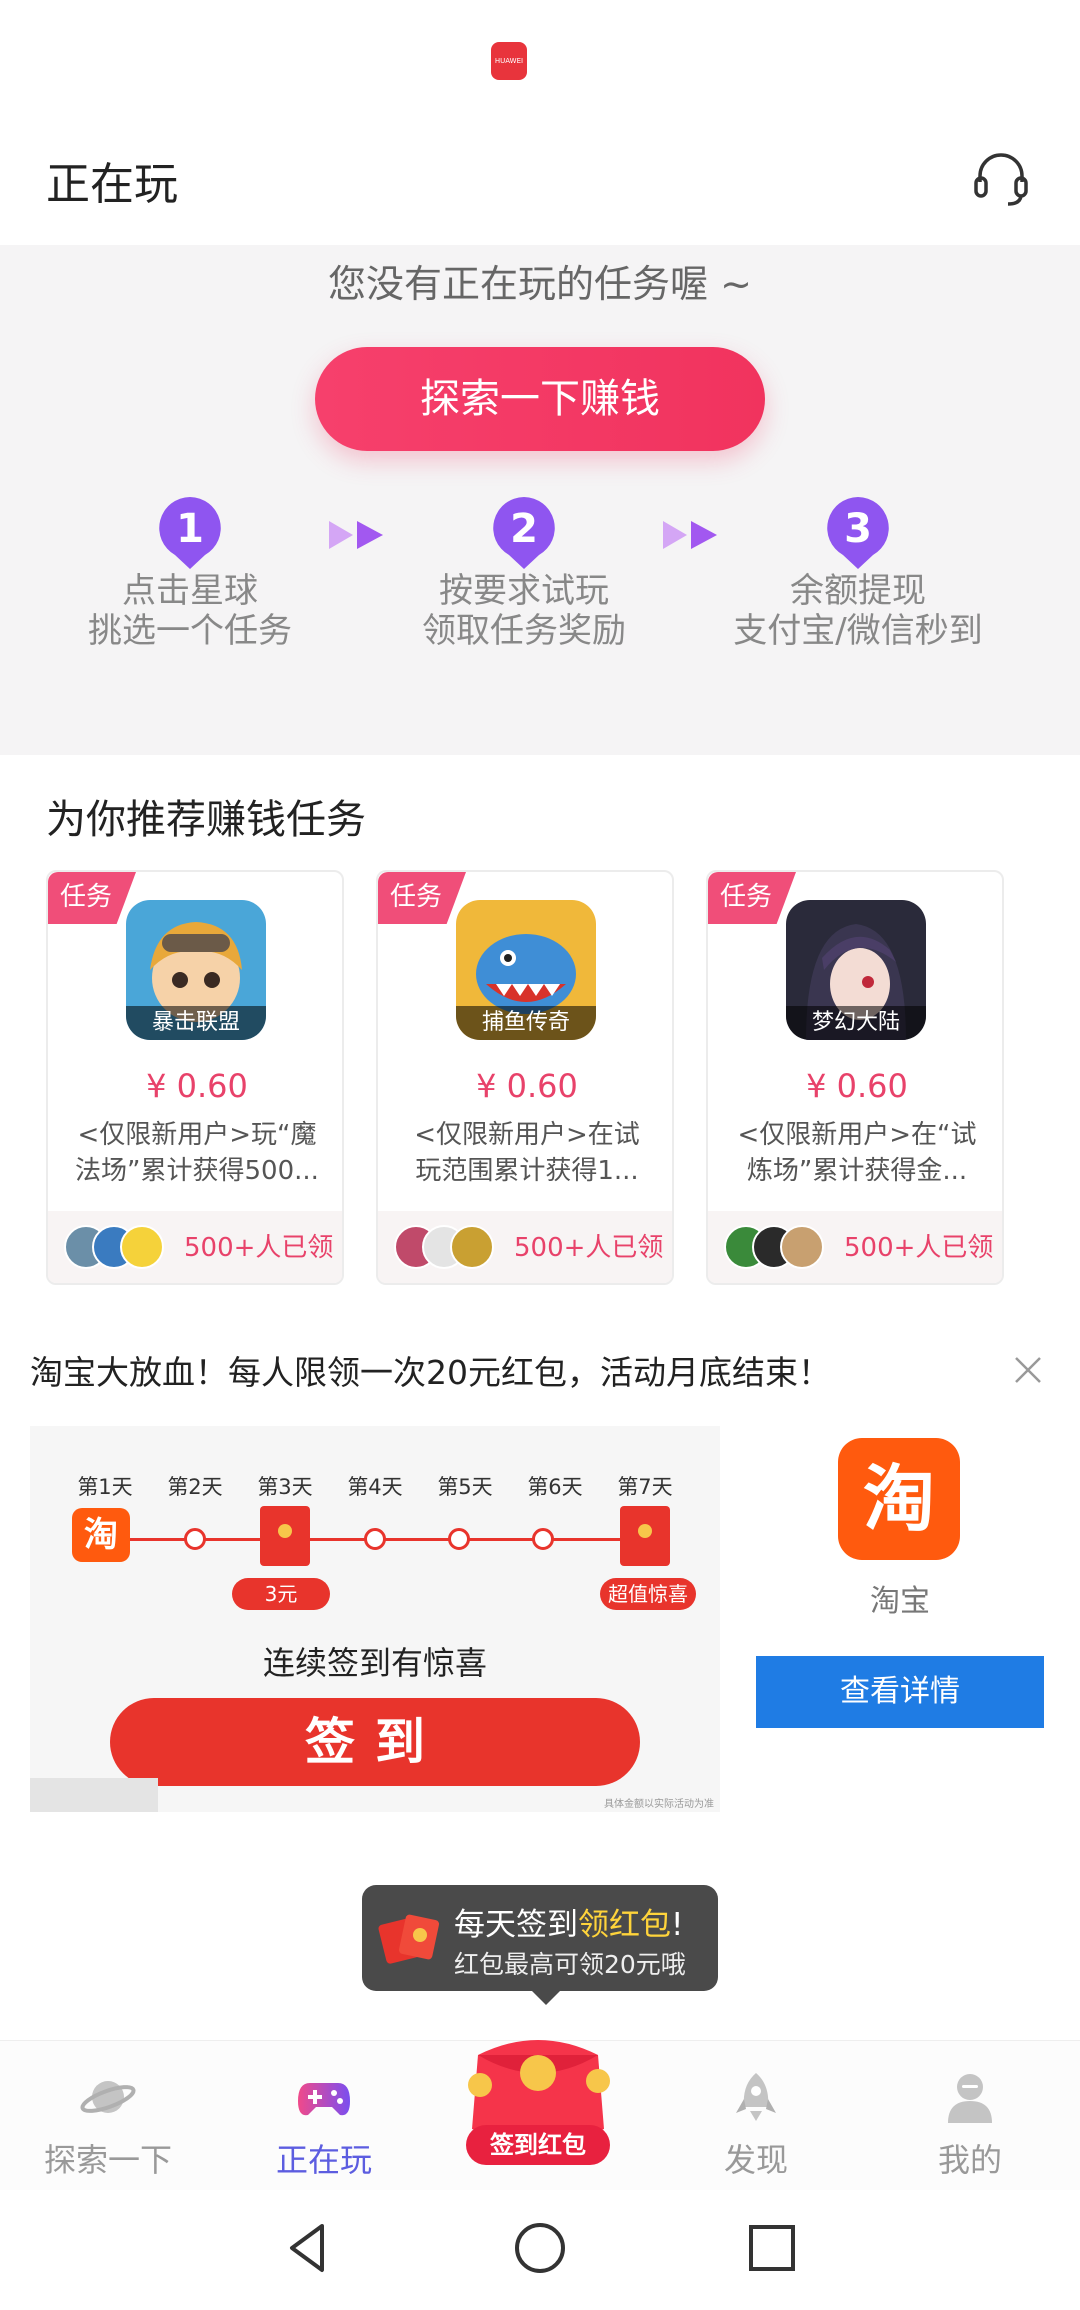 This screenshot has height=2310, width=1080. I want to click on taobao-logo: 淘, so click(101, 1535).